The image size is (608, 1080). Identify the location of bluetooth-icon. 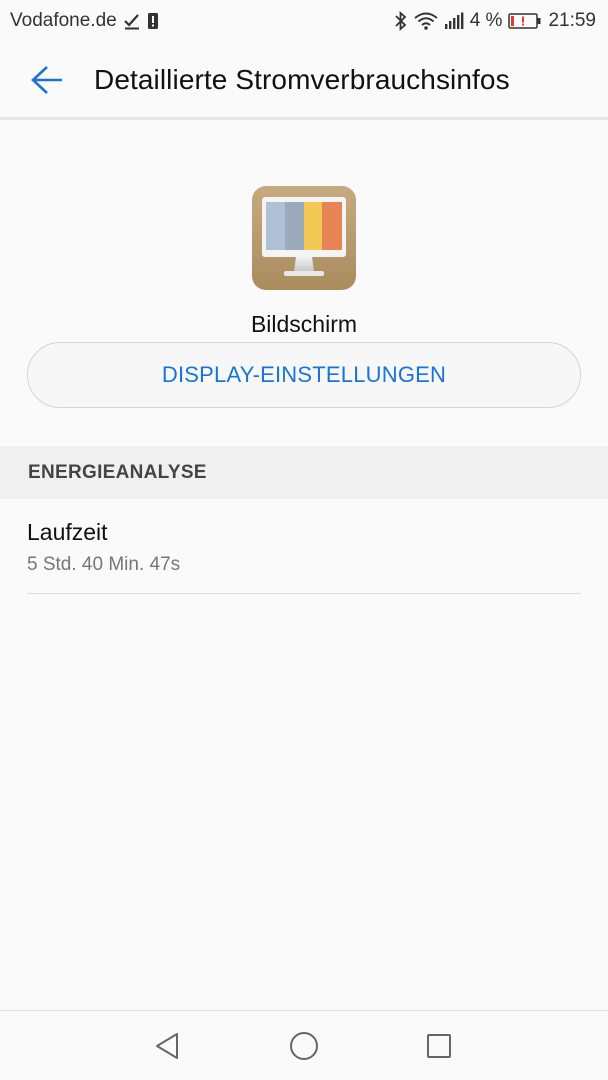
(401, 21).